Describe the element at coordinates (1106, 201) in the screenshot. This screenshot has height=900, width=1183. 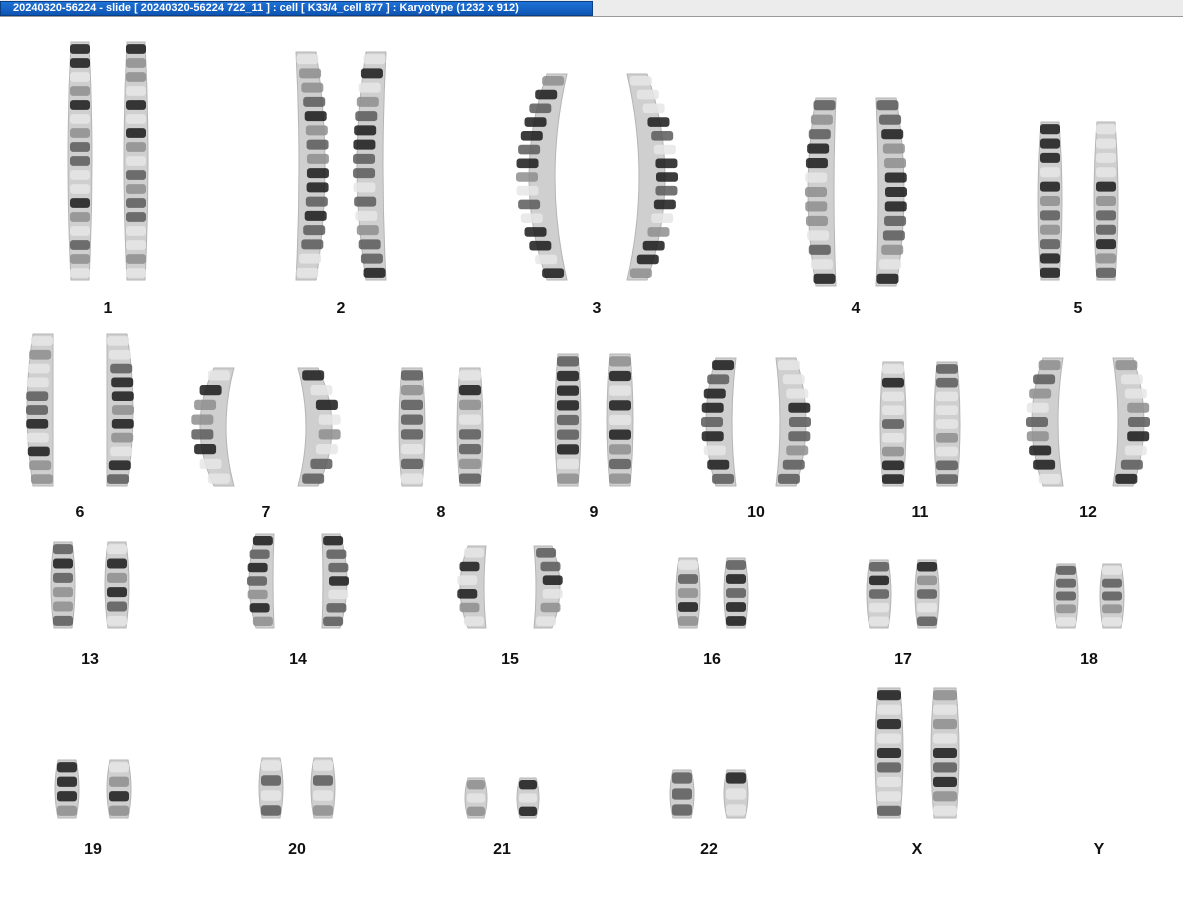
I see `chromosome-5-b` at that location.